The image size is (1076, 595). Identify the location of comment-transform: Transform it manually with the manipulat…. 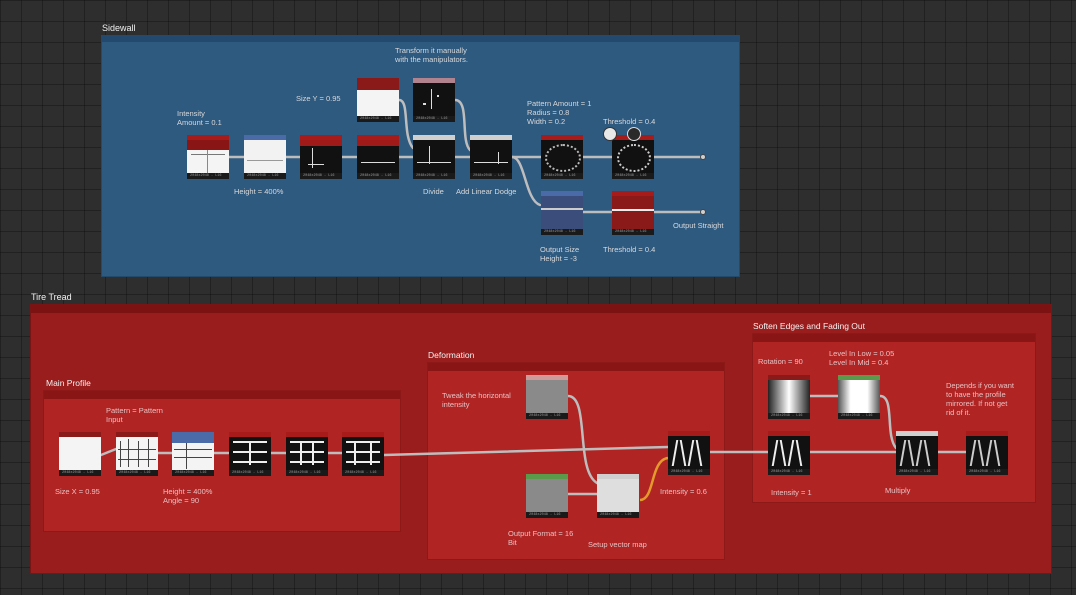
(431, 55).